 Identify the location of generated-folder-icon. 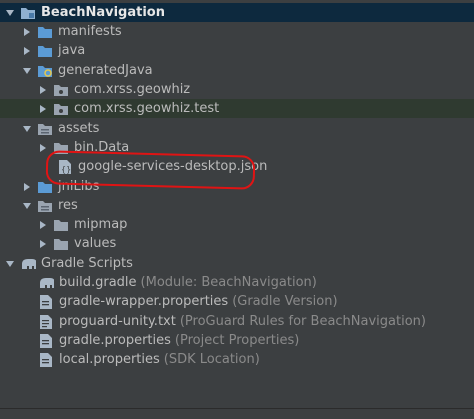
(45, 71).